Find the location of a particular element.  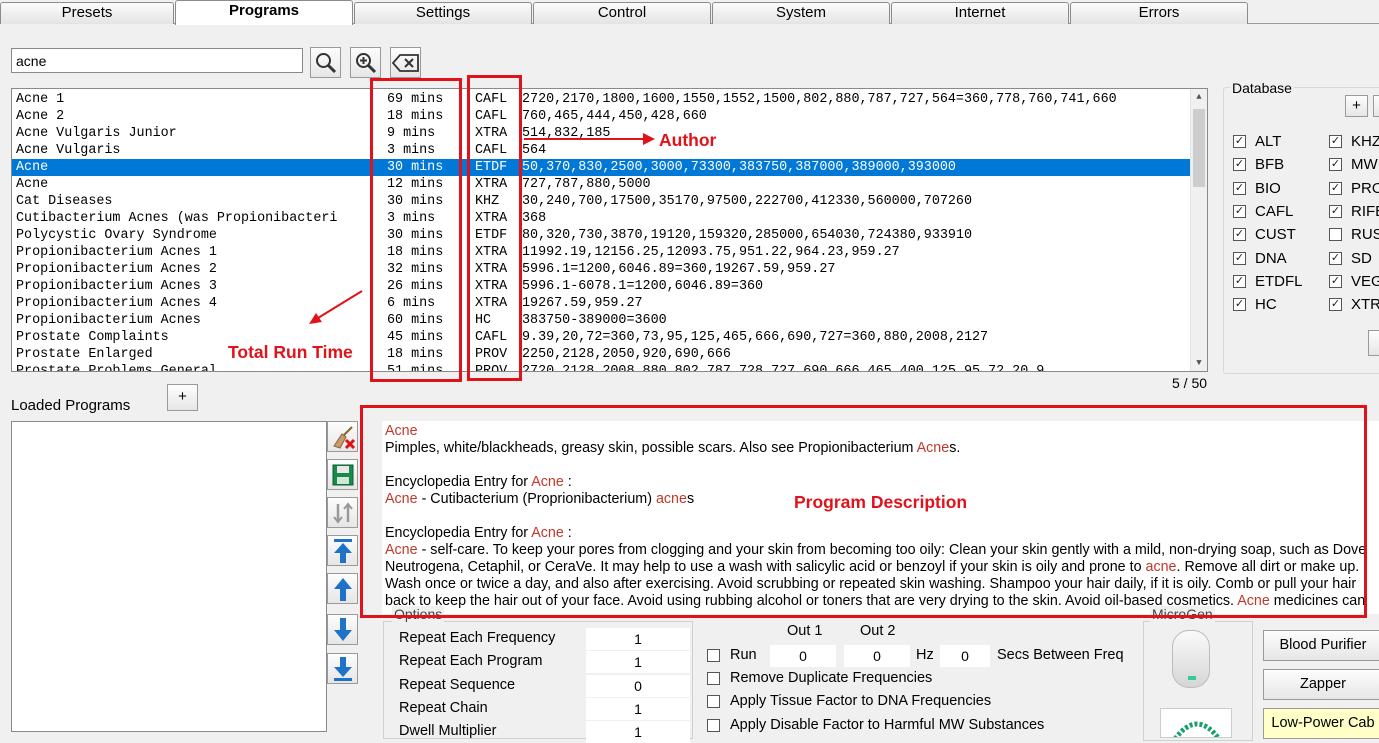

annotation-arrows is located at coordinates (482, 228).